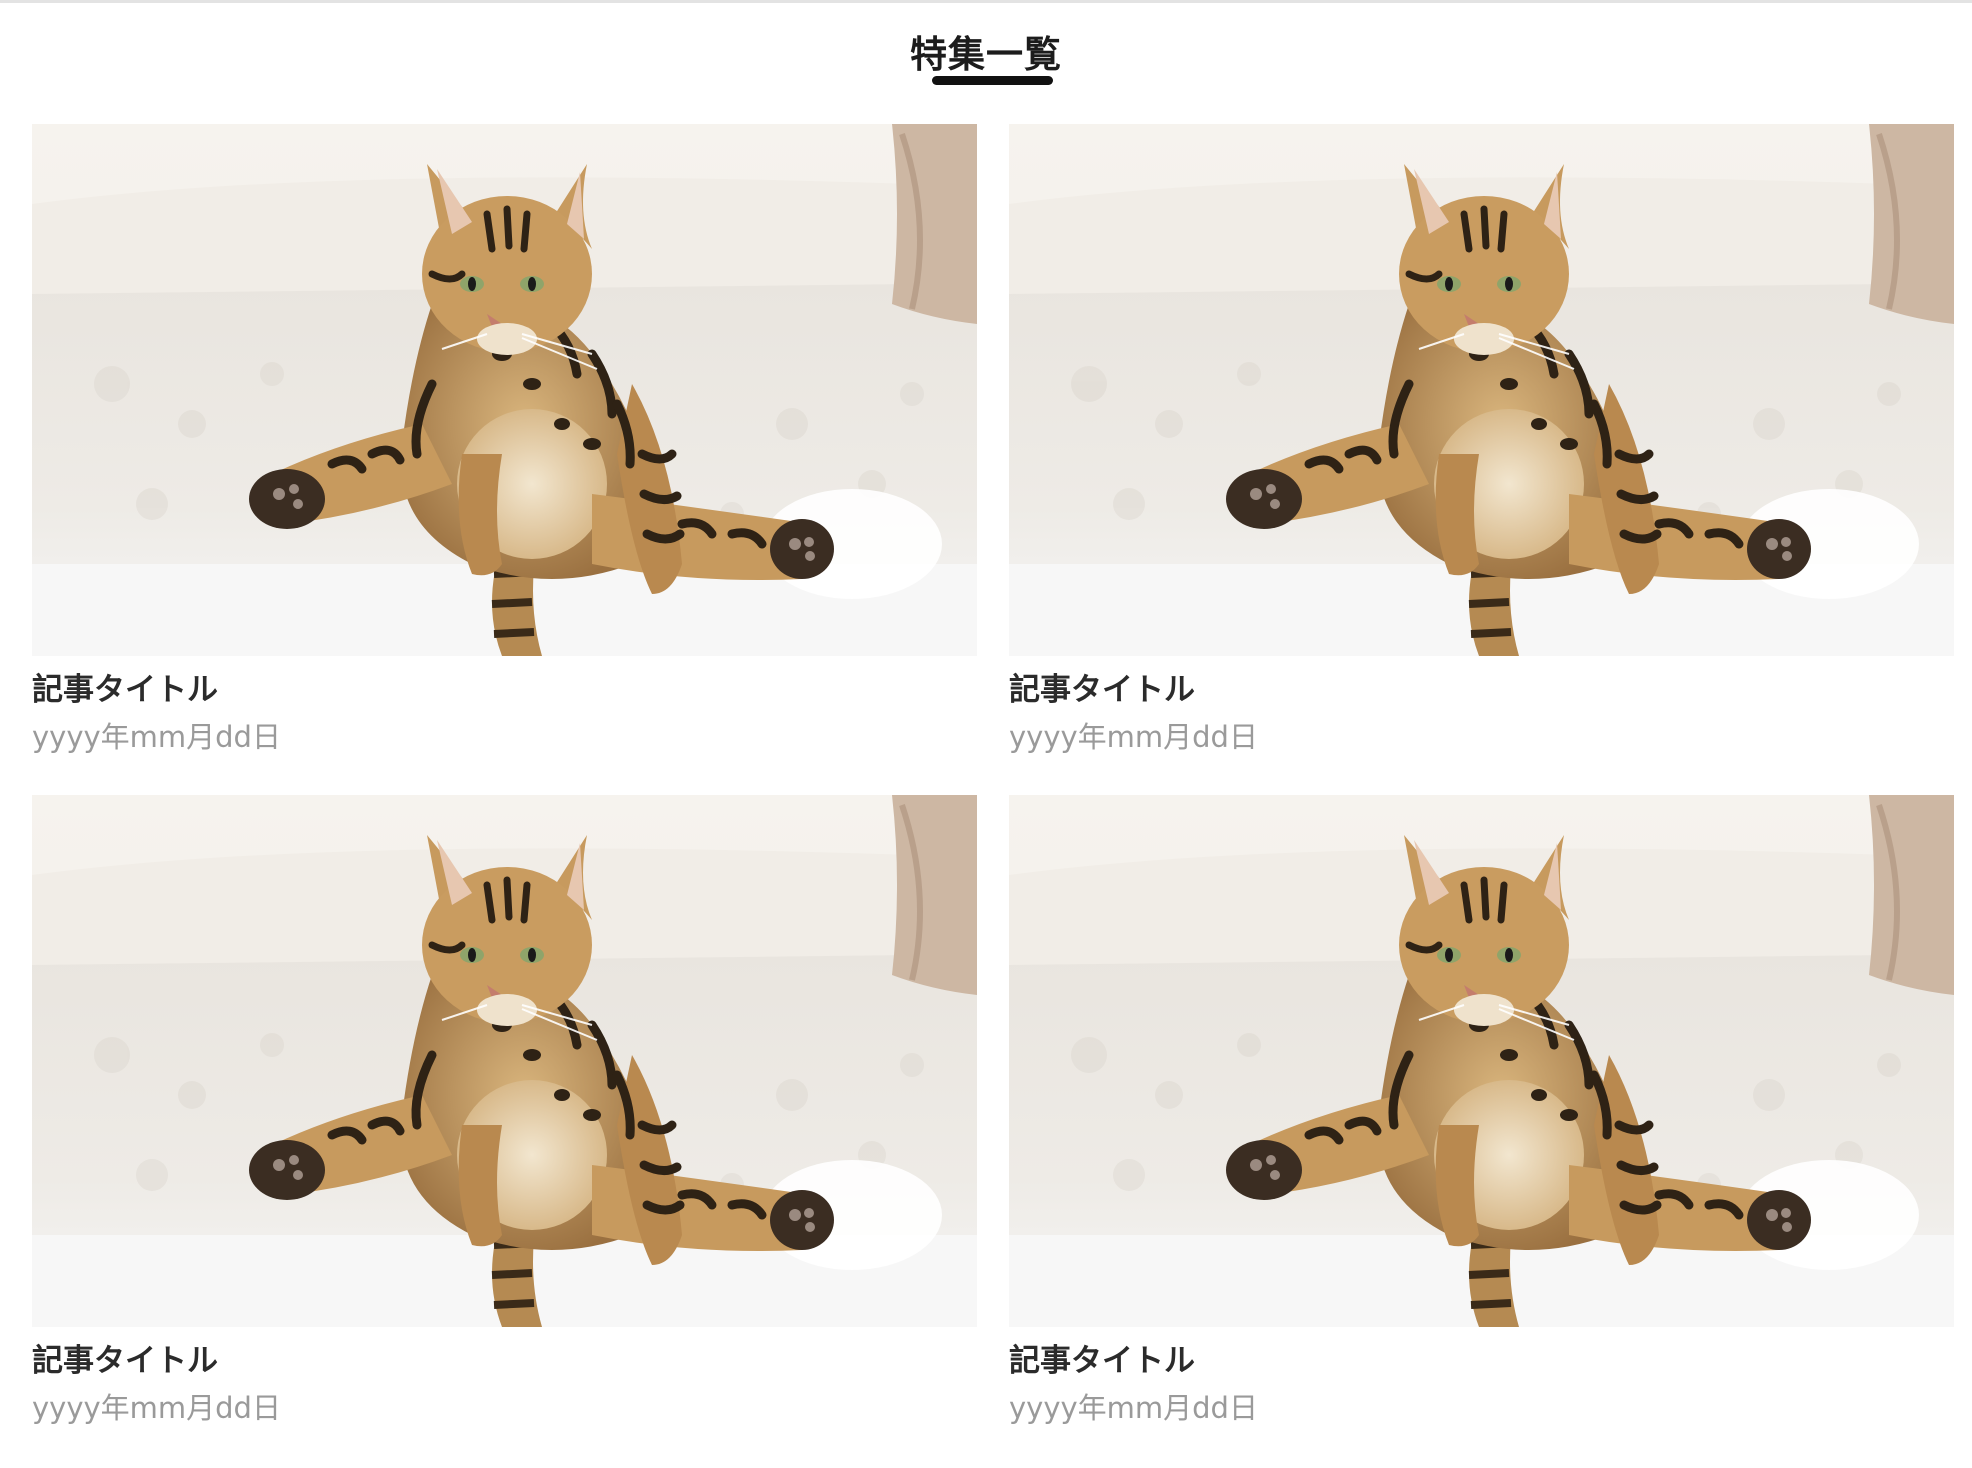 The height and width of the screenshot is (1468, 1972). I want to click on top-border, so click(986, 1).